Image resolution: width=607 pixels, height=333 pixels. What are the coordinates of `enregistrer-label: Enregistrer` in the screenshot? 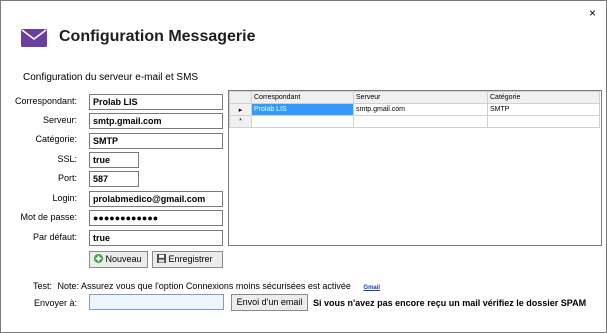 It's located at (190, 259).